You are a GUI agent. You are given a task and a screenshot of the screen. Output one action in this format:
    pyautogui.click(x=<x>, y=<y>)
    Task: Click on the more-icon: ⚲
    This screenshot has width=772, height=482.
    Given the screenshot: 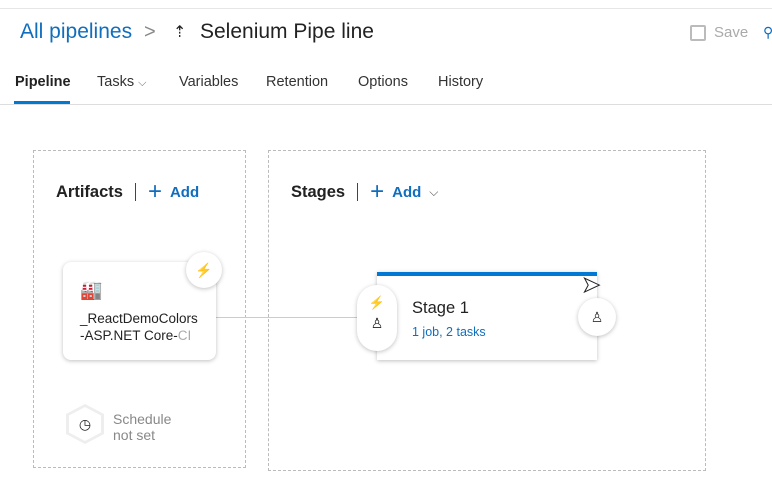 What is the action you would take?
    pyautogui.click(x=767, y=32)
    